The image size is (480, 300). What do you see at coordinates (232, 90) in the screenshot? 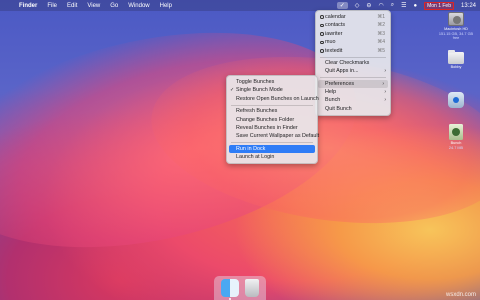
I see `checkmark-icon: ✓` at bounding box center [232, 90].